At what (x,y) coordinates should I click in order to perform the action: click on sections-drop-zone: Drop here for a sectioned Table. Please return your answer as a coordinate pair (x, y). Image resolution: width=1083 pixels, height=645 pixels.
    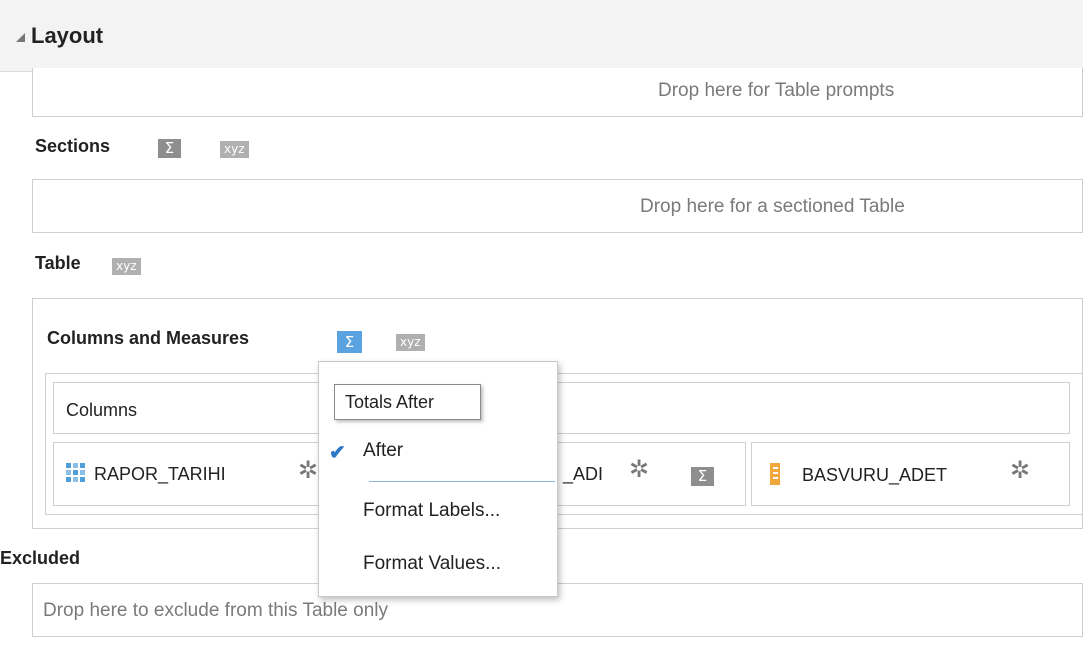
    Looking at the image, I should click on (557, 206).